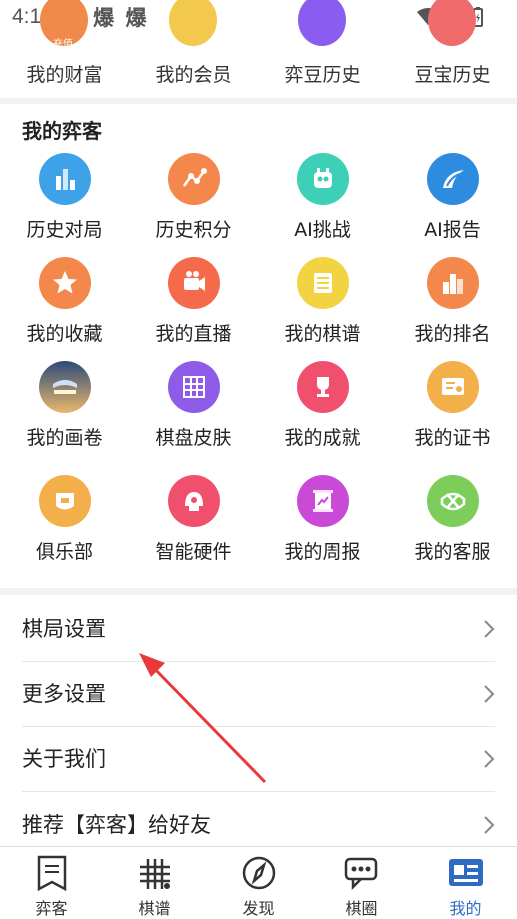 The height and width of the screenshot is (919, 517). I want to click on grid-item-ai-challenge: AI挑战, so click(322, 197).